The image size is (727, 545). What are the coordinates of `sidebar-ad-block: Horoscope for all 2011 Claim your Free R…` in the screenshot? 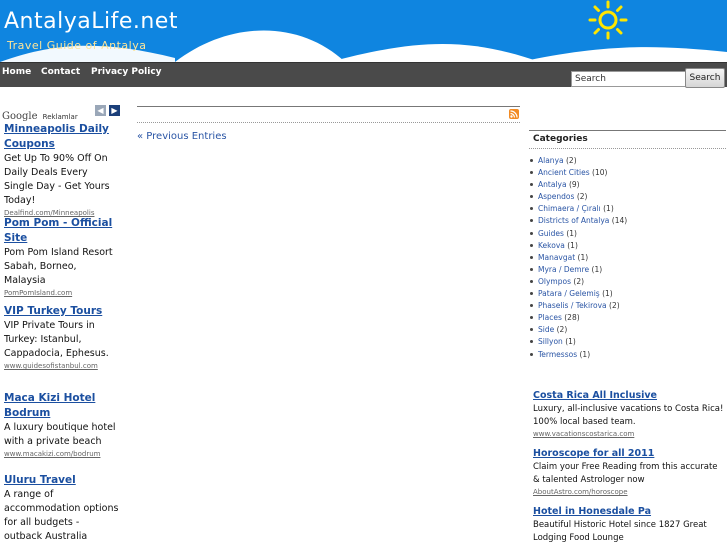 It's located at (629, 472).